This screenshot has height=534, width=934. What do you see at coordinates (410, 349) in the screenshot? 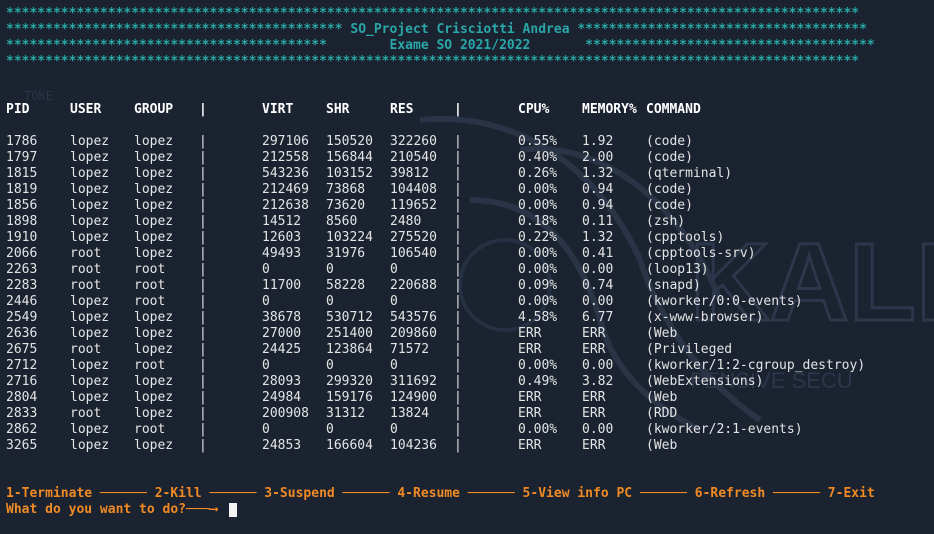
I see `cell-res: 71572` at bounding box center [410, 349].